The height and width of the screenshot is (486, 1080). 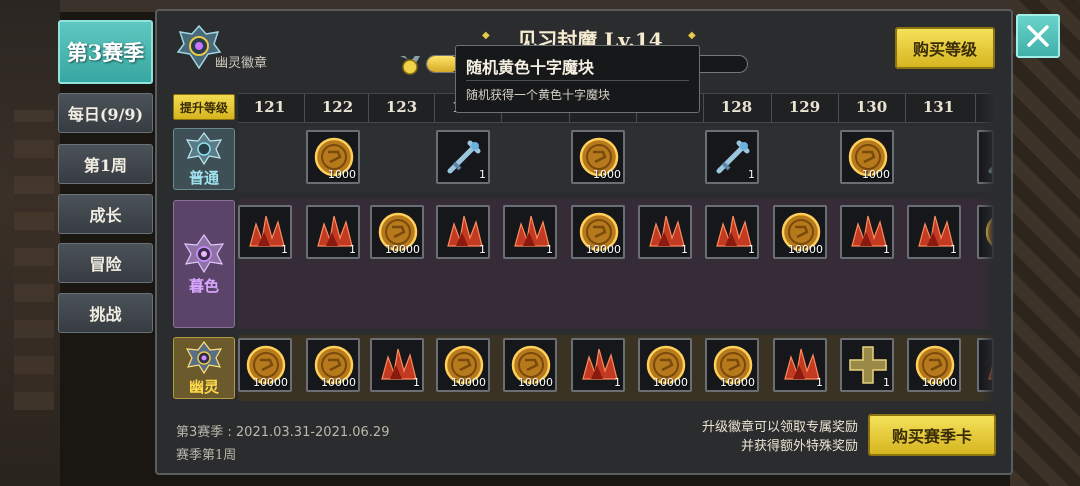 I want to click on twilight-tier-icon, so click(x=204, y=253).